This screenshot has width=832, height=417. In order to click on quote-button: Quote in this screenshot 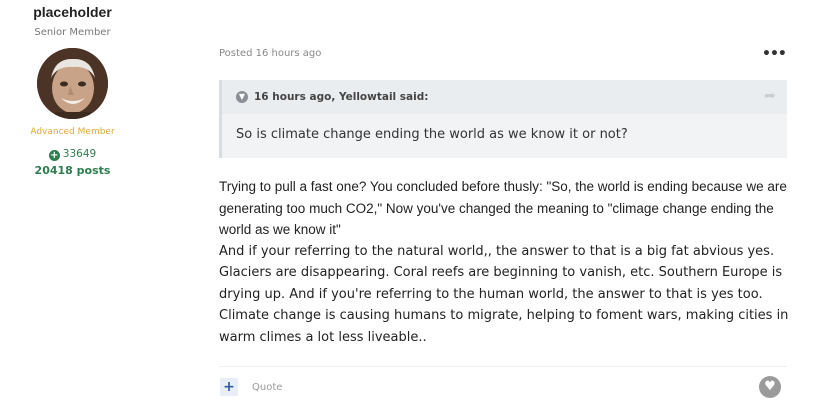, I will do `click(267, 387)`.